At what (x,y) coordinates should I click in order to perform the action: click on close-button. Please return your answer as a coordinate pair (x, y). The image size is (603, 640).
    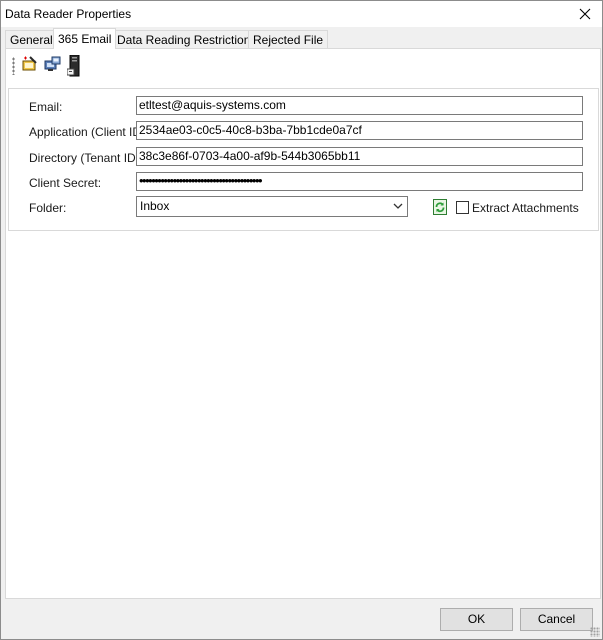
    Looking at the image, I should click on (585, 14).